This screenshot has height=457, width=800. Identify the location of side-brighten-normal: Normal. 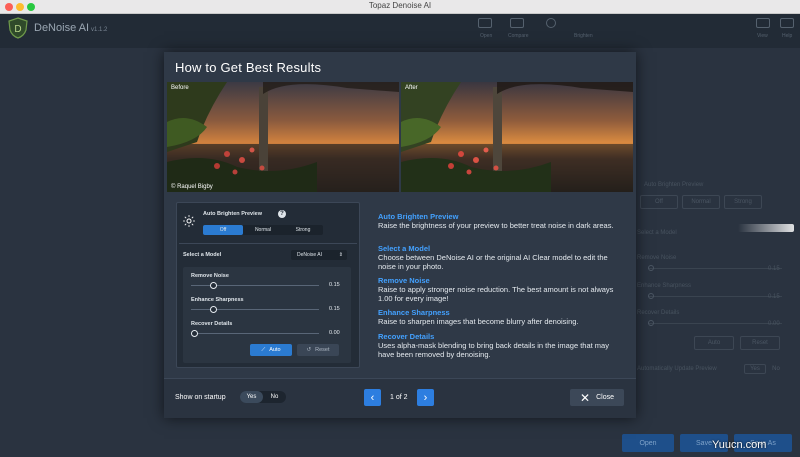
(701, 202).